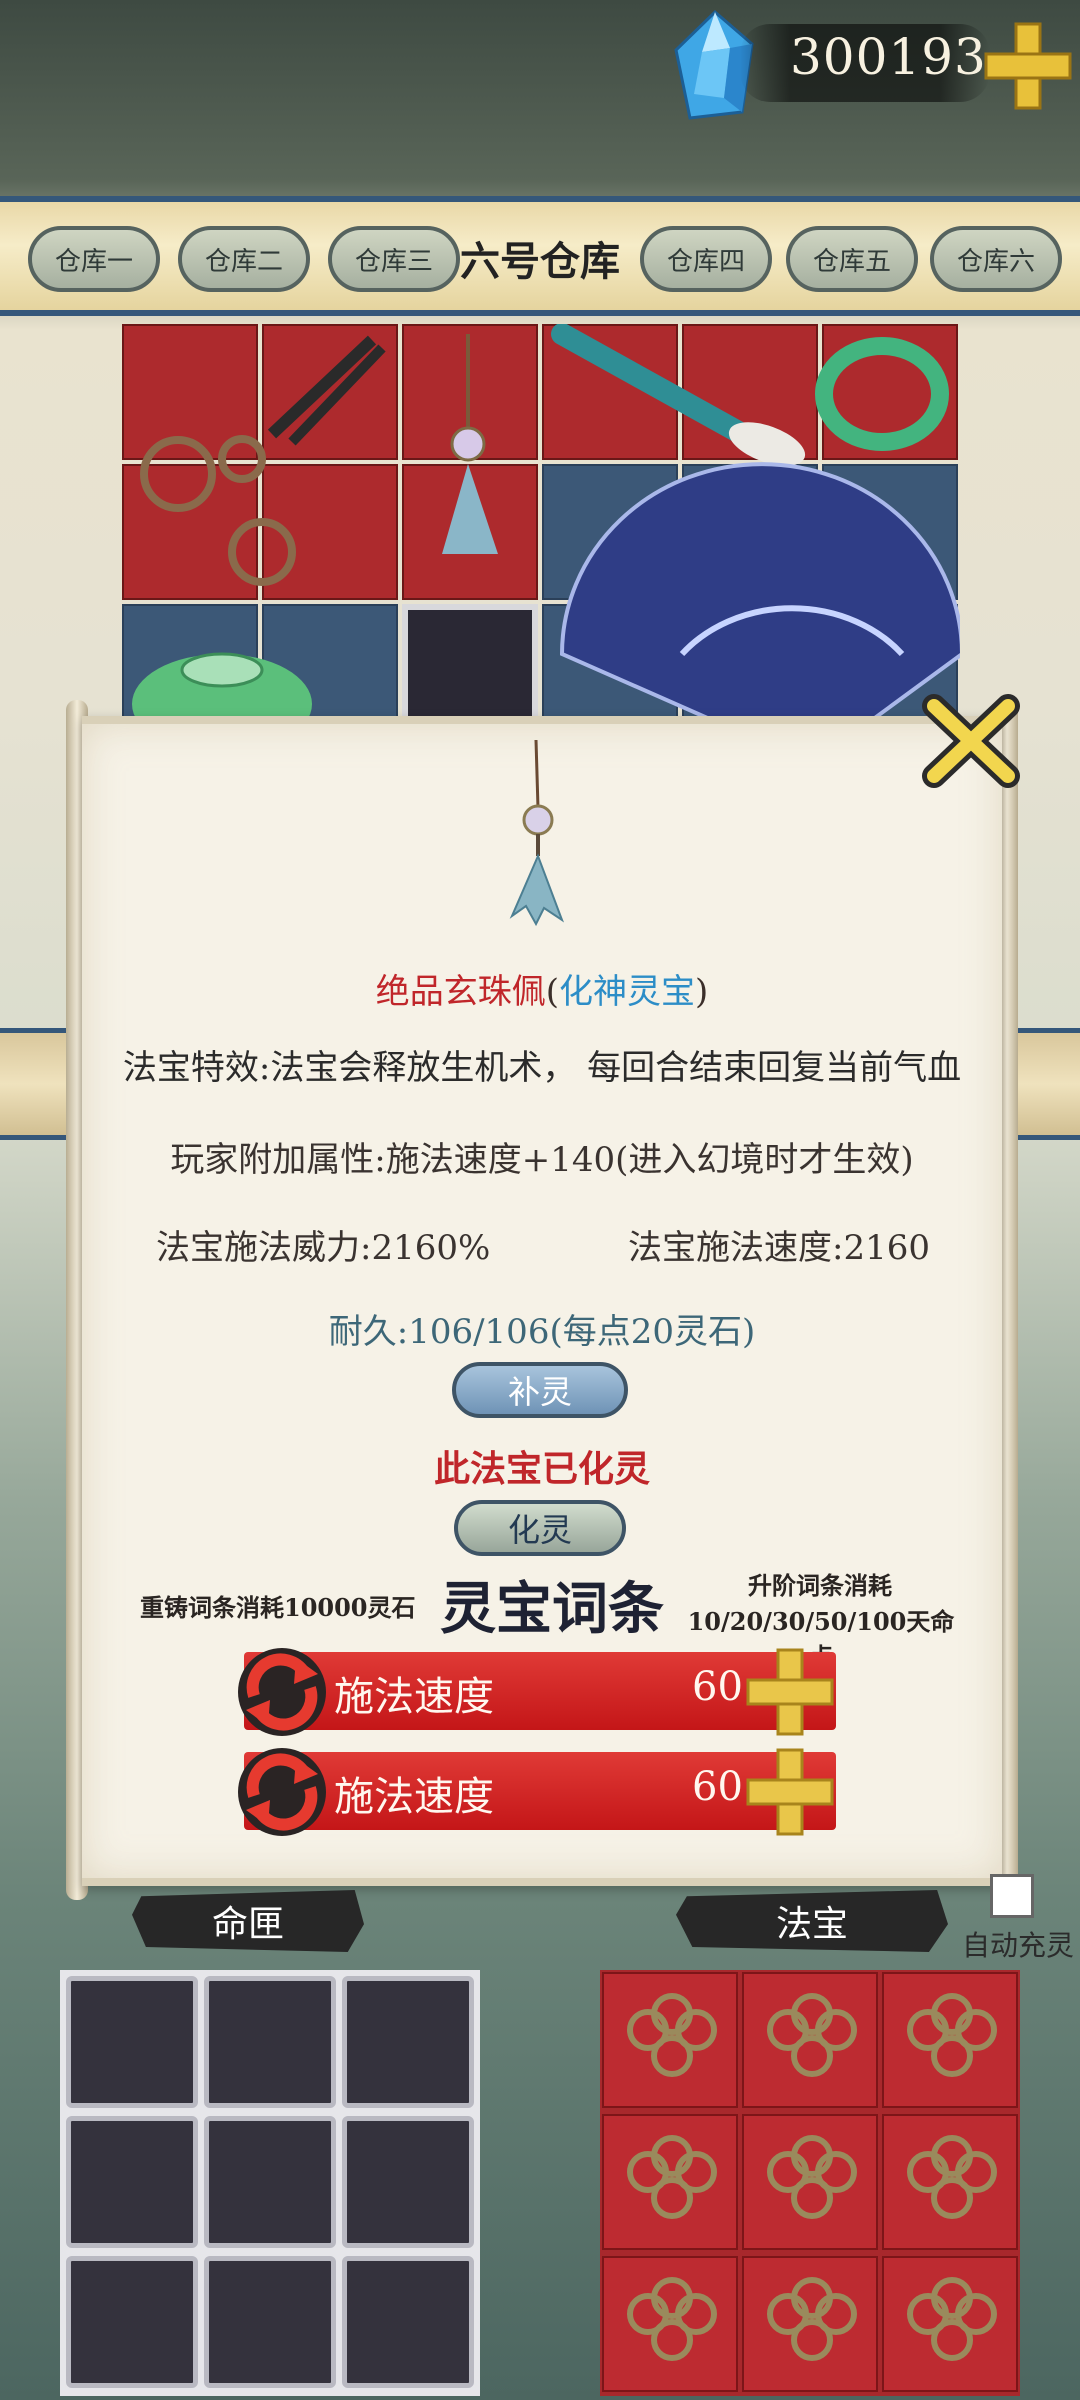 The height and width of the screenshot is (2400, 1080). I want to click on treasure-title: 法宝, so click(812, 1921).